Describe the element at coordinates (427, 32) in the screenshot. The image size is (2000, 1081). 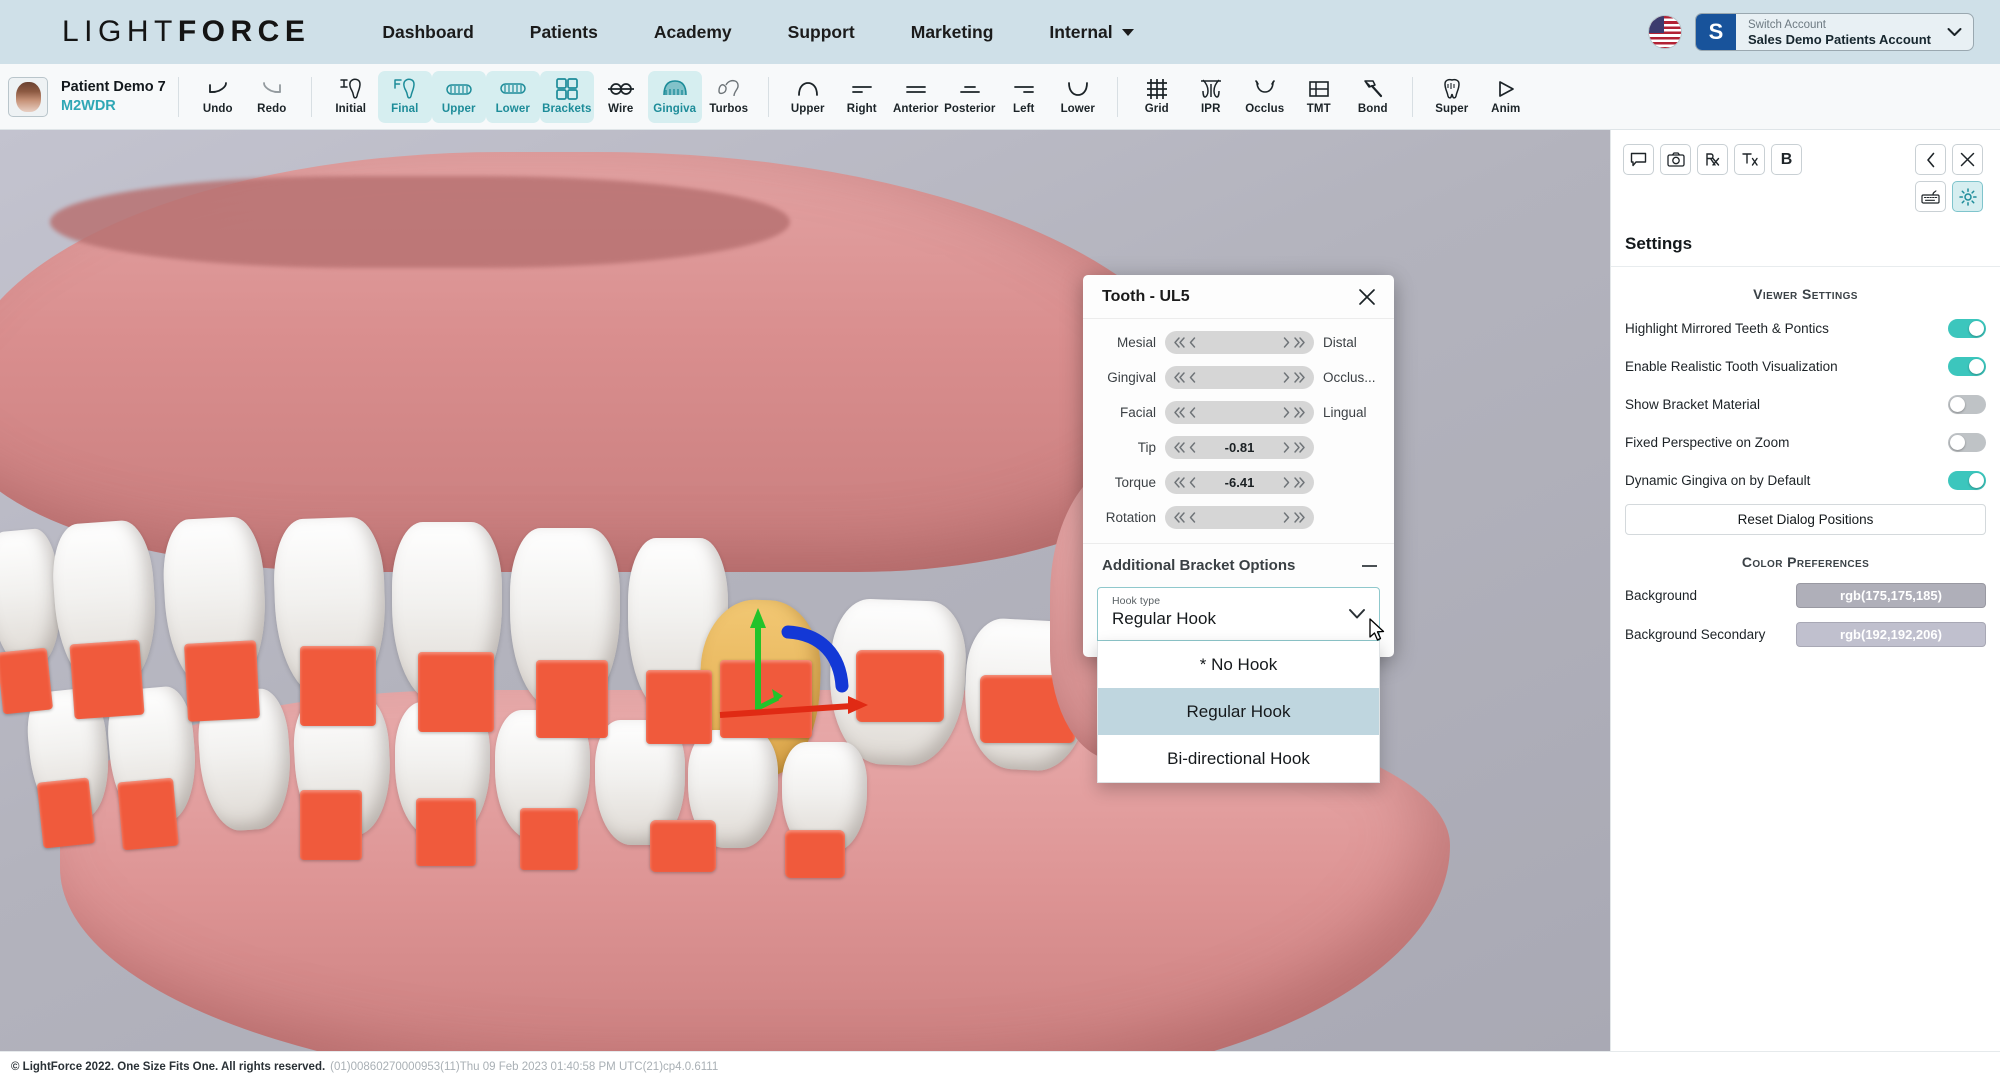
I see `nav-item-dashboard: Dashboard` at that location.